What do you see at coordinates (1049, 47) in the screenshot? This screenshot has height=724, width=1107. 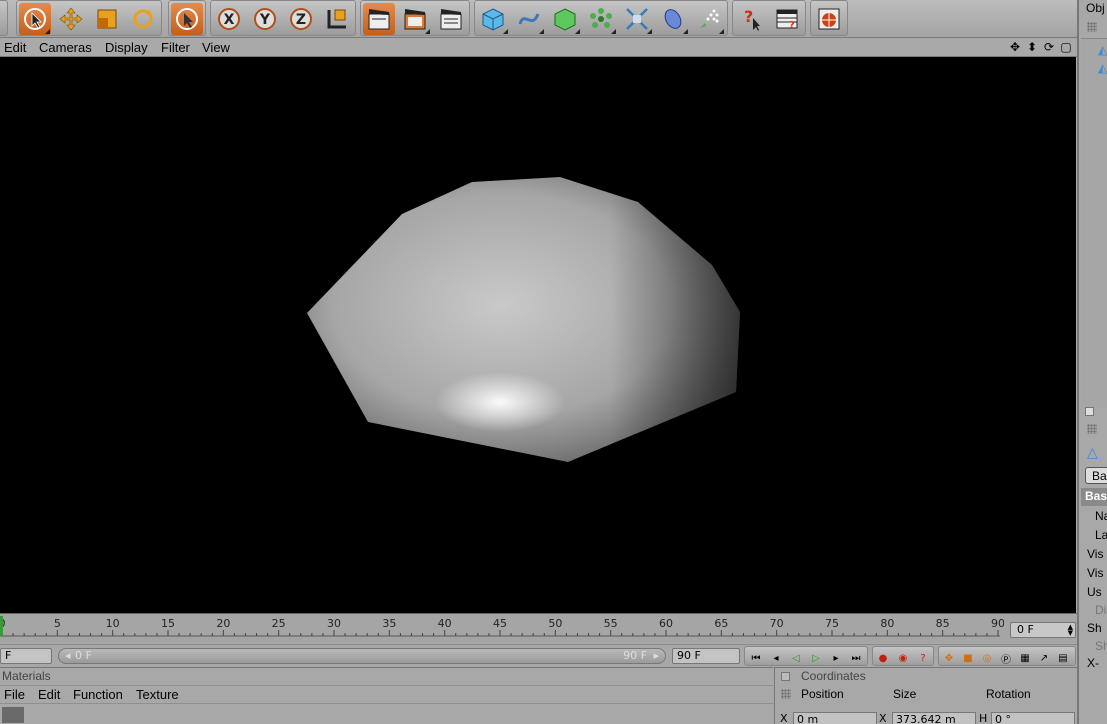 I see `orbit-icon: ⟳` at bounding box center [1049, 47].